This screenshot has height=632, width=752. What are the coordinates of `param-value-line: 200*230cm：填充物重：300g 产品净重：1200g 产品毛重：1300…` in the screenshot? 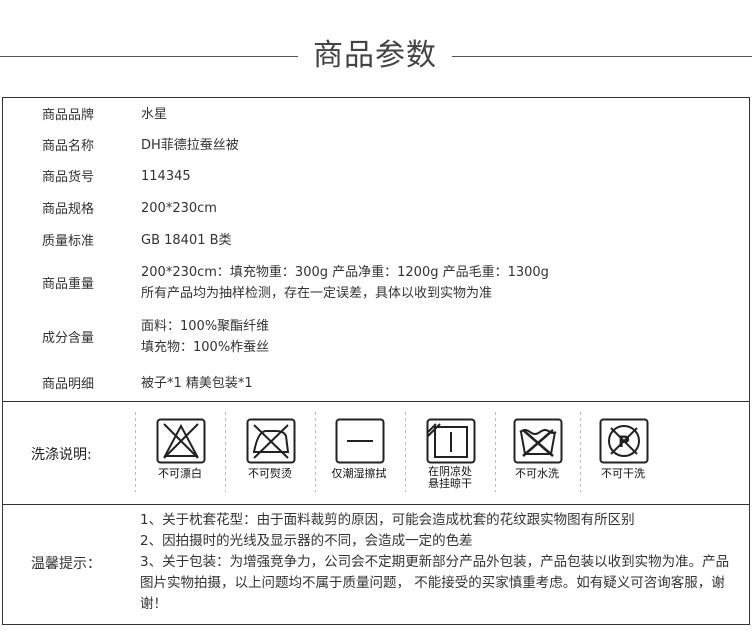 It's located at (345, 272).